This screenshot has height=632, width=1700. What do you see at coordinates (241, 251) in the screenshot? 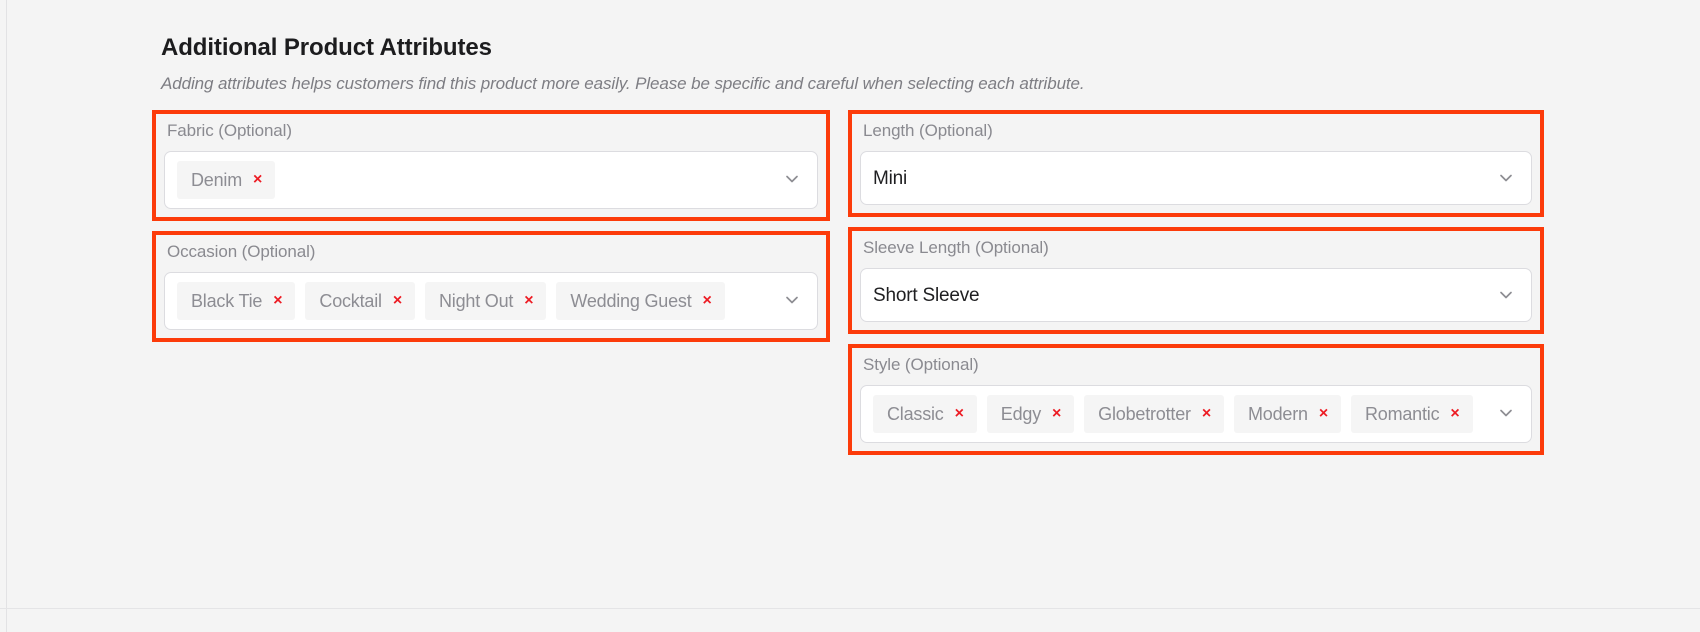
I see `field-label-occasion: Occasion (Optional)` at bounding box center [241, 251].